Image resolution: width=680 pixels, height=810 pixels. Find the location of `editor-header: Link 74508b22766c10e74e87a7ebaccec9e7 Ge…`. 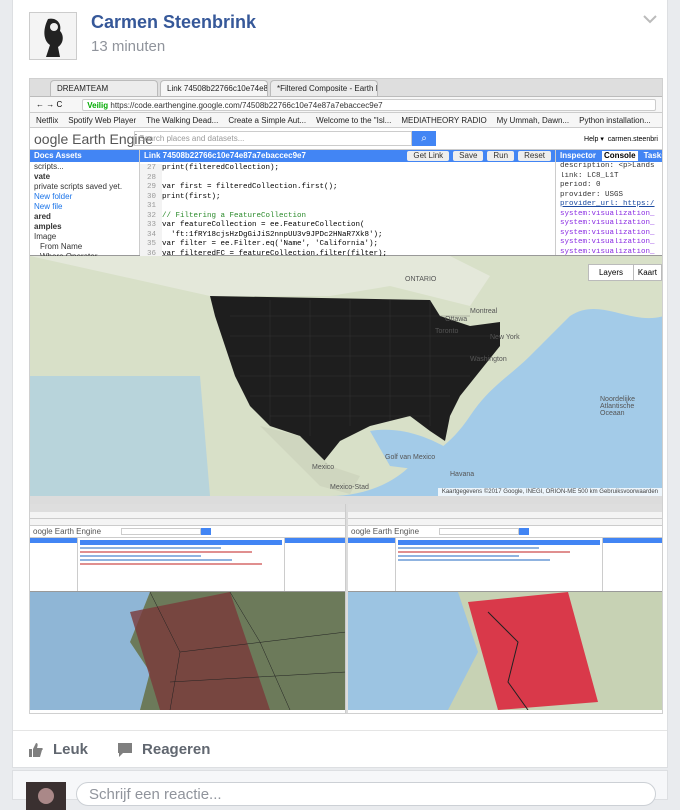

editor-header: Link 74508b22766c10e74e87a7ebaccec9e7 Ge… is located at coordinates (347, 156).